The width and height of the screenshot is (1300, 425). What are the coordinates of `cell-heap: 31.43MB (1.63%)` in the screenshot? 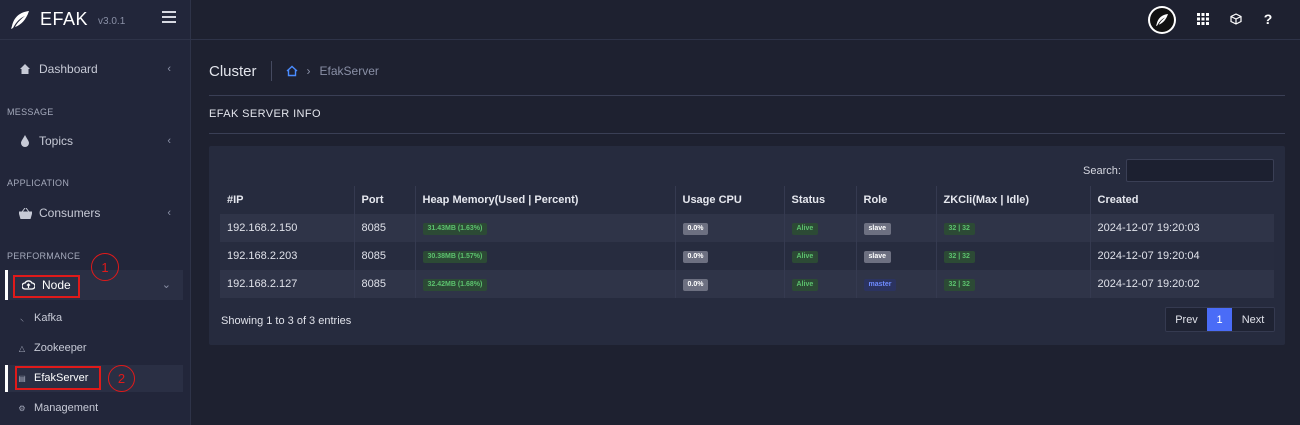 It's located at (545, 228).